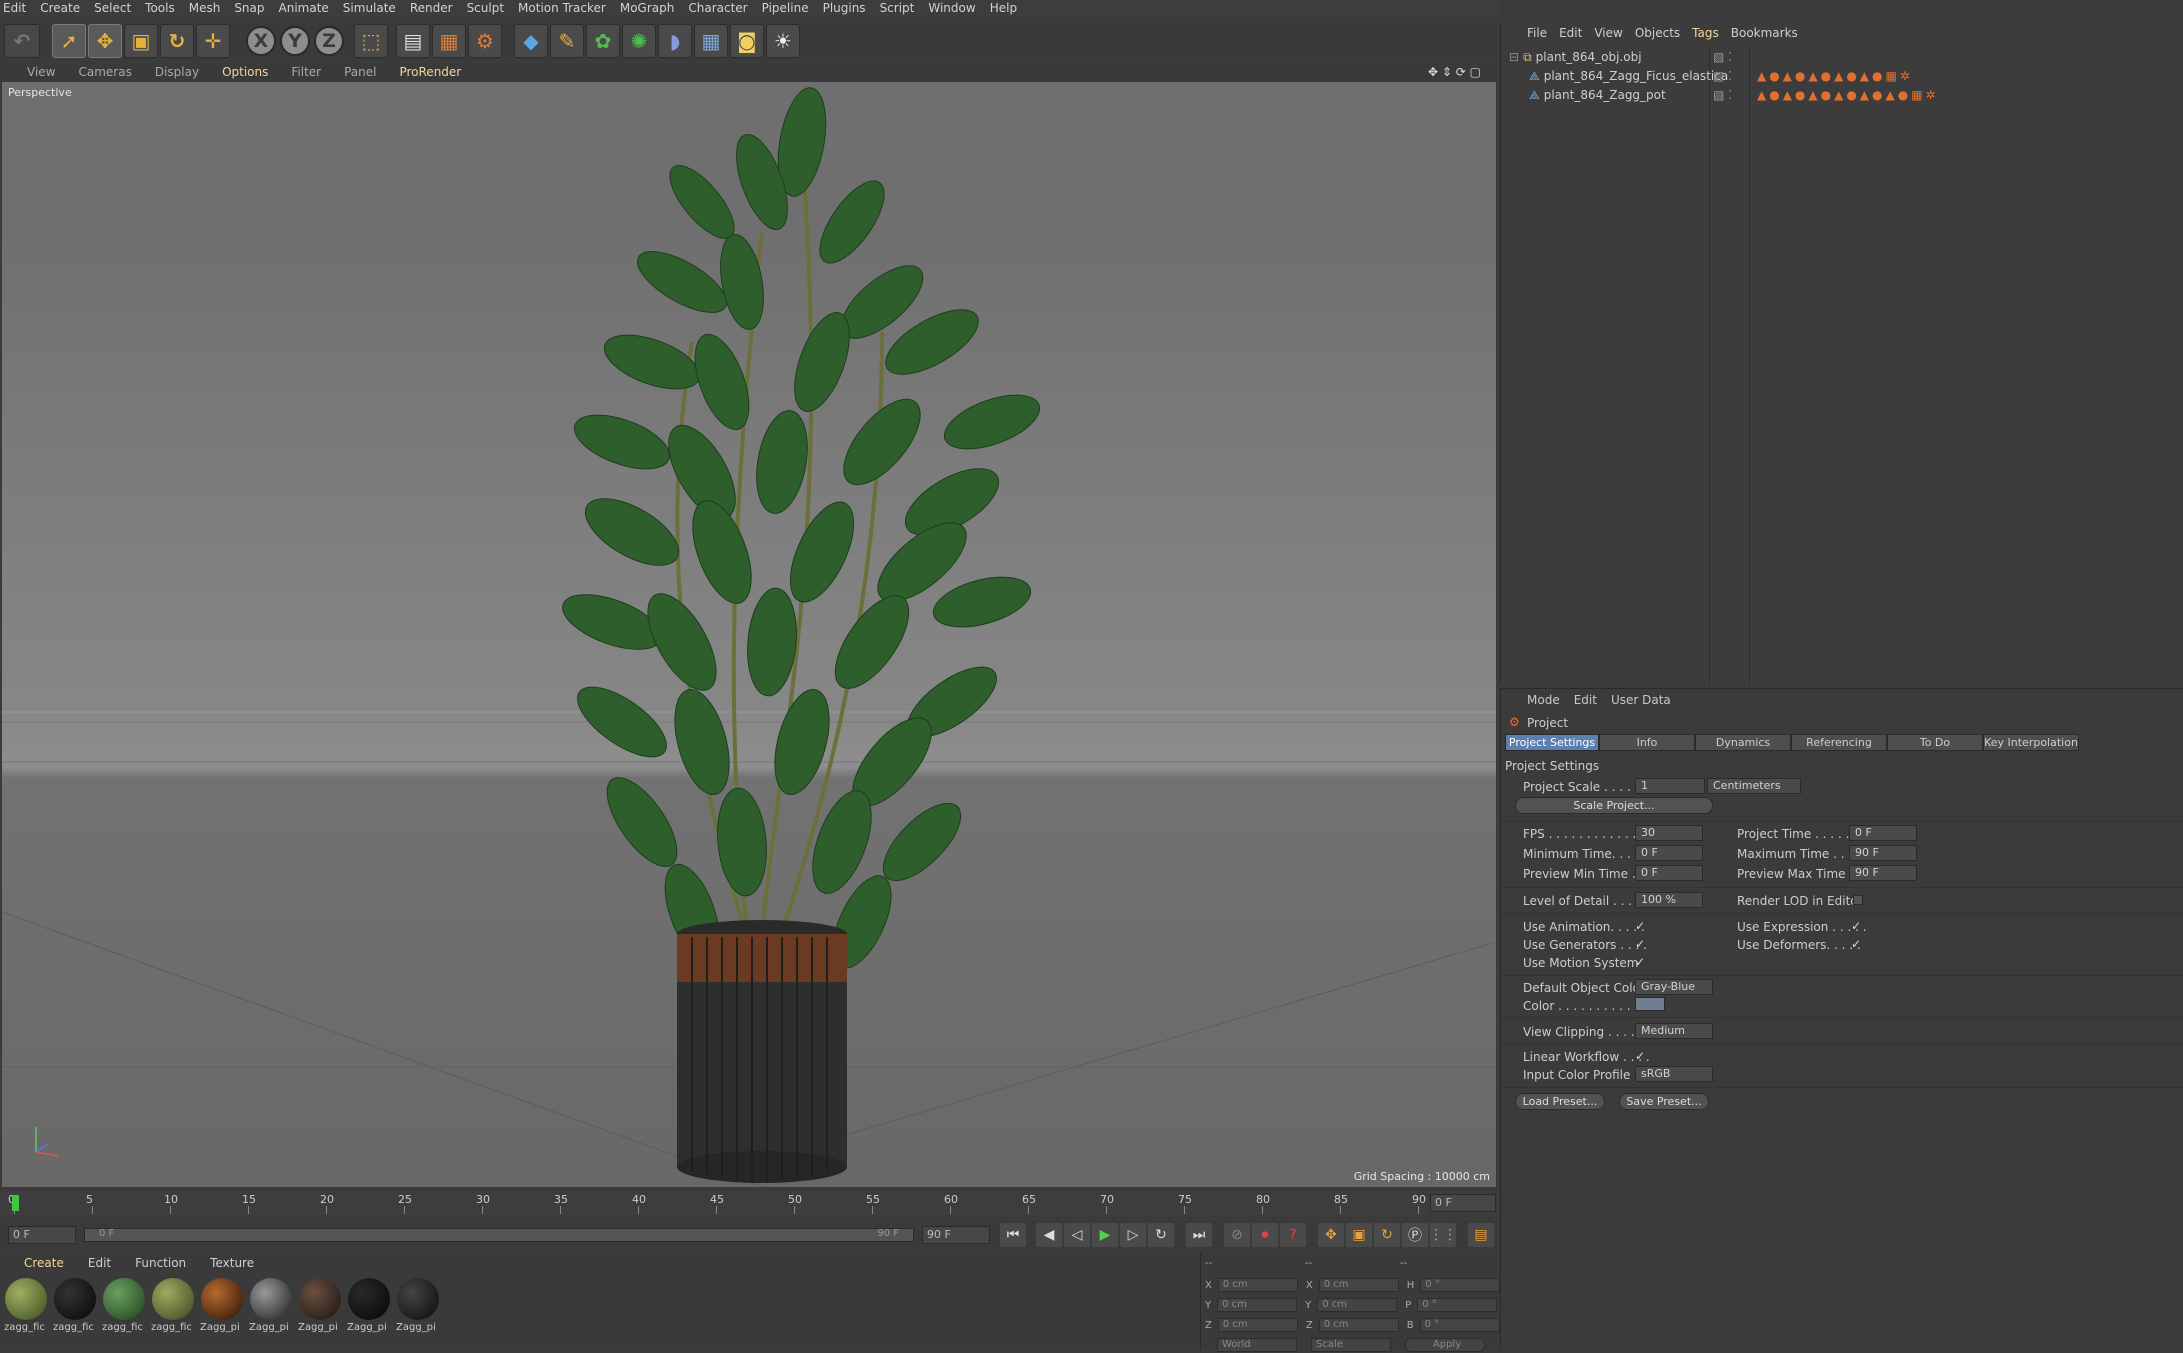 The width and height of the screenshot is (2183, 1353). What do you see at coordinates (1199, 1235) in the screenshot?
I see `goto-end-icon: ⏭` at bounding box center [1199, 1235].